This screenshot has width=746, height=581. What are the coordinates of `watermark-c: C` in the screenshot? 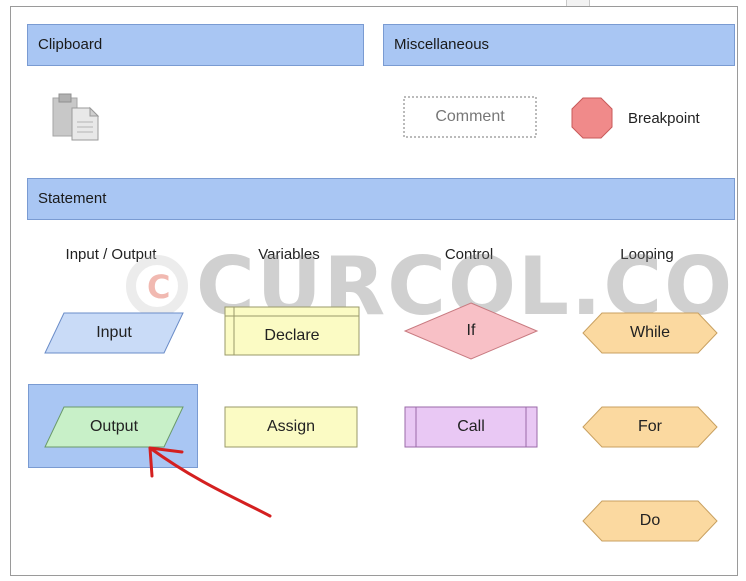 It's located at (159, 287).